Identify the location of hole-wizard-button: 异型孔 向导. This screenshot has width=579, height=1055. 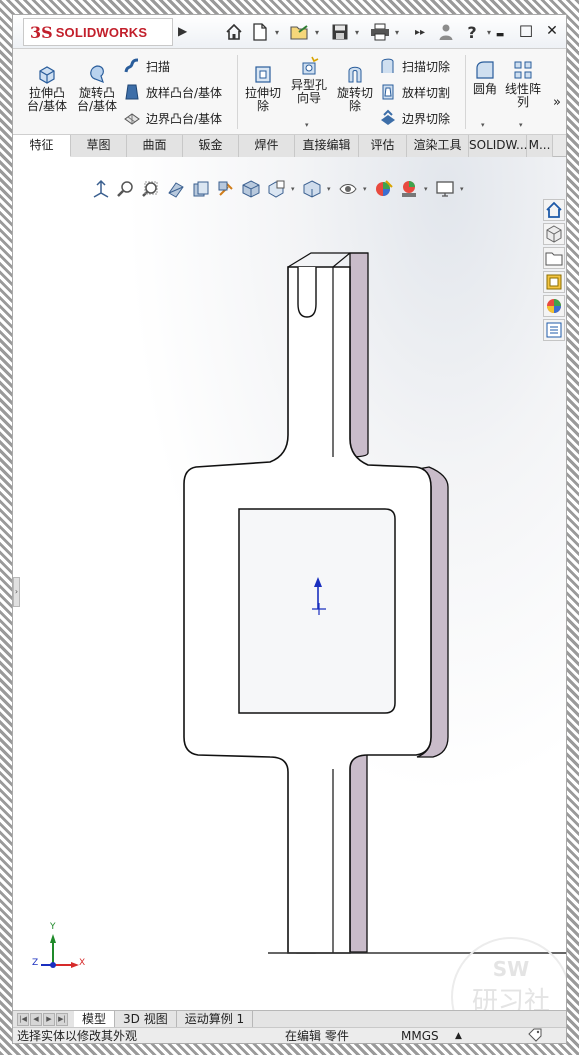
(309, 80).